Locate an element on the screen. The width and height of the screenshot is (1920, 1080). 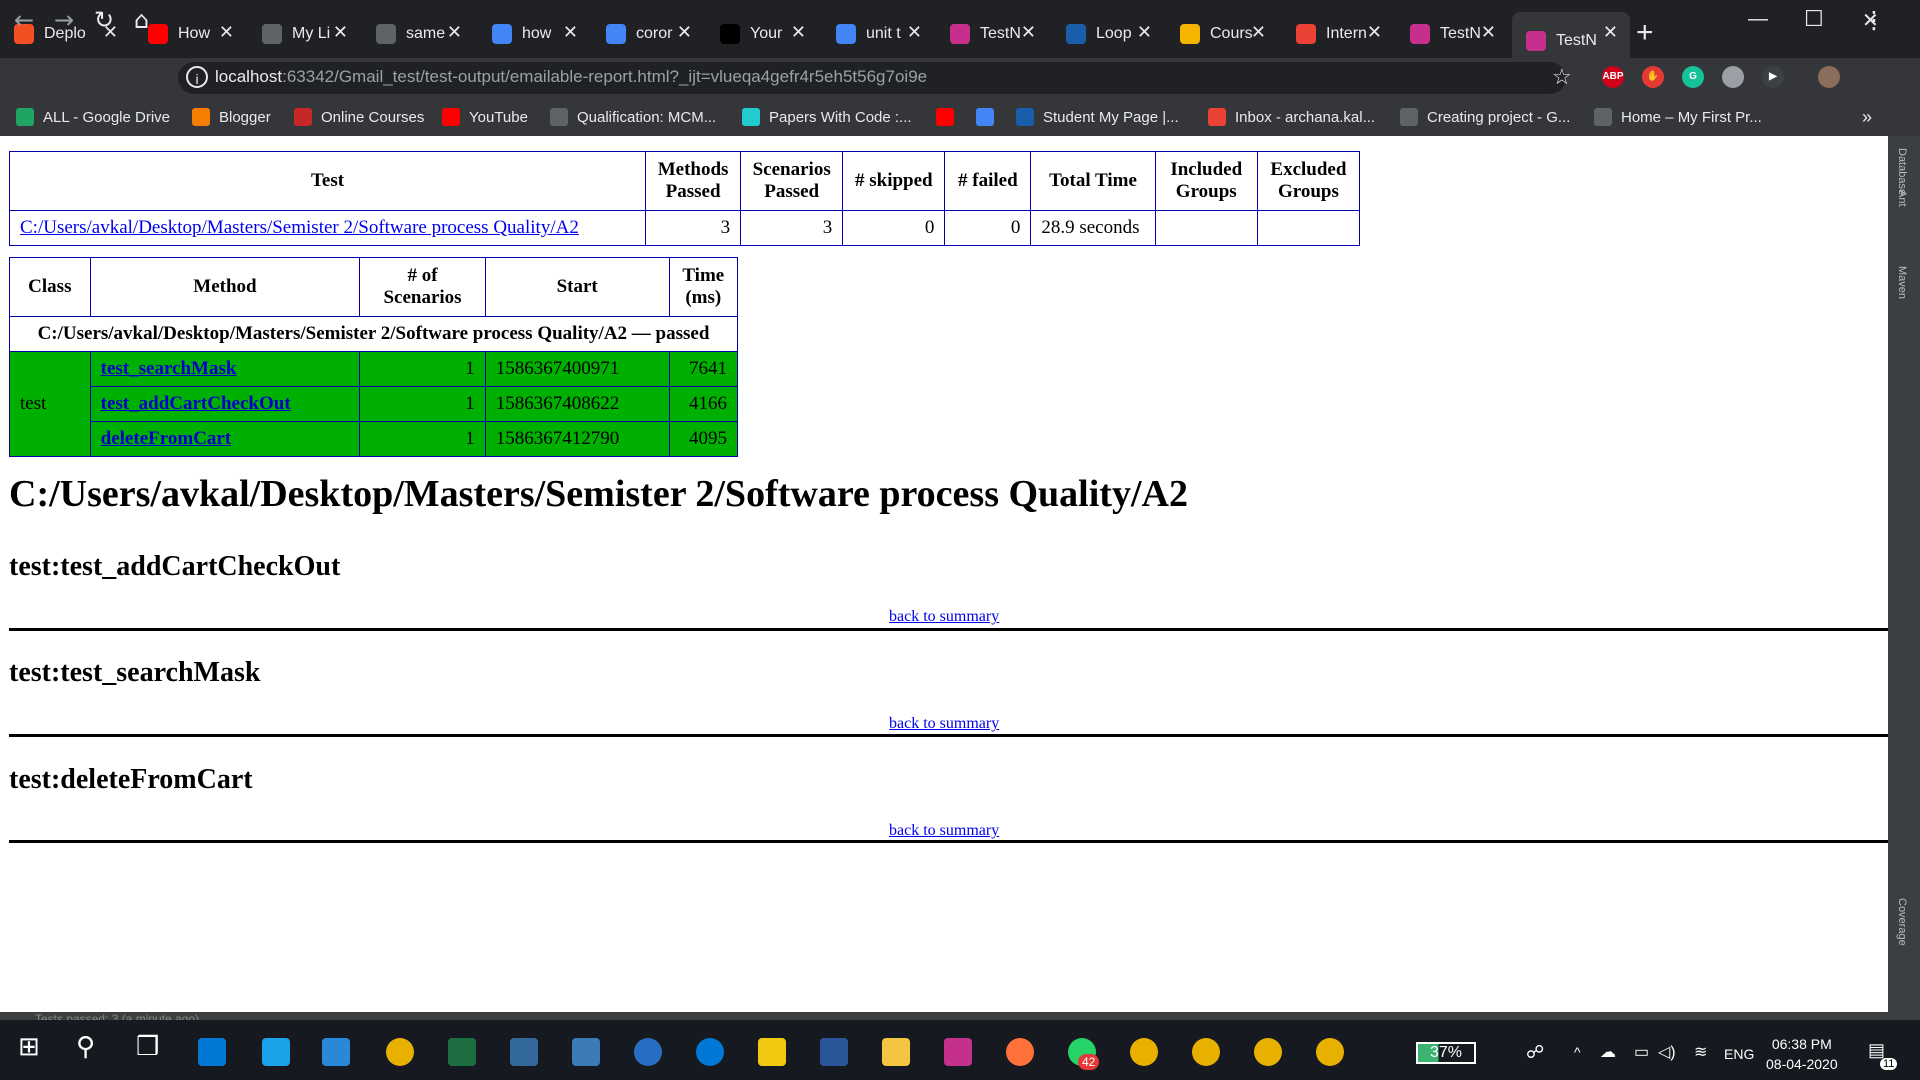
database-panel-tab: Database is located at coordinates (1902, 171).